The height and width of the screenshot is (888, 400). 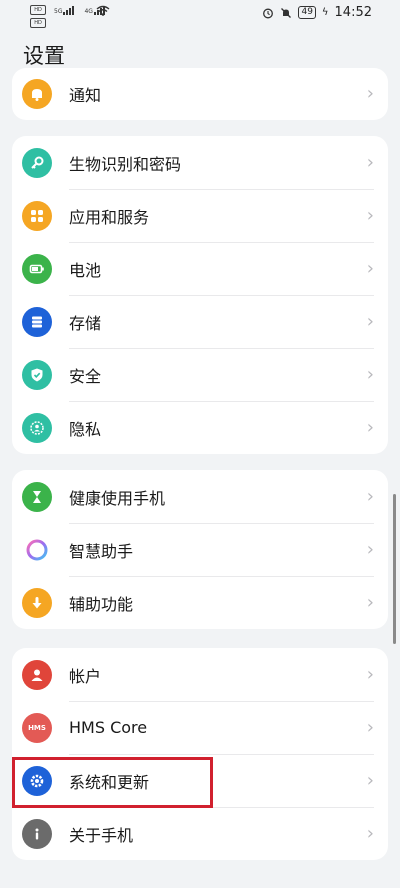 I want to click on settings-item-storage: 存储 ›, so click(x=200, y=321).